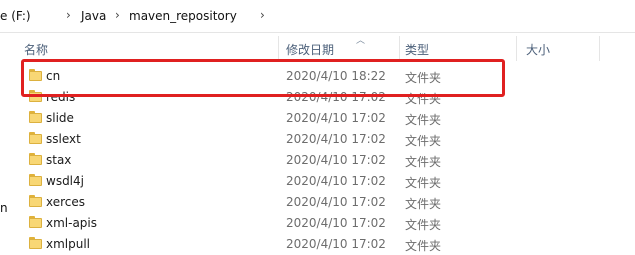 The width and height of the screenshot is (635, 255). Describe the element at coordinates (60, 118) in the screenshot. I see `file-name: slide` at that location.